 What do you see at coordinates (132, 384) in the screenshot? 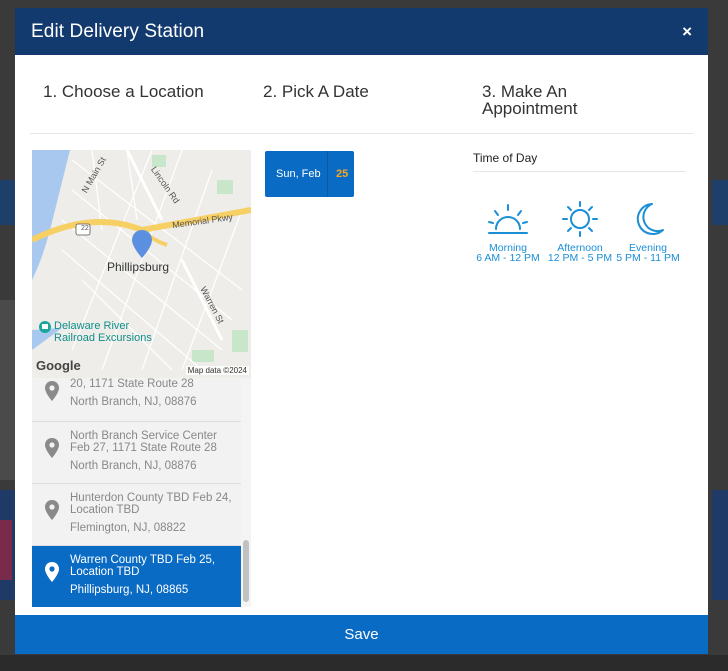
I see `location-name: 20, 1171 State Route 28` at bounding box center [132, 384].